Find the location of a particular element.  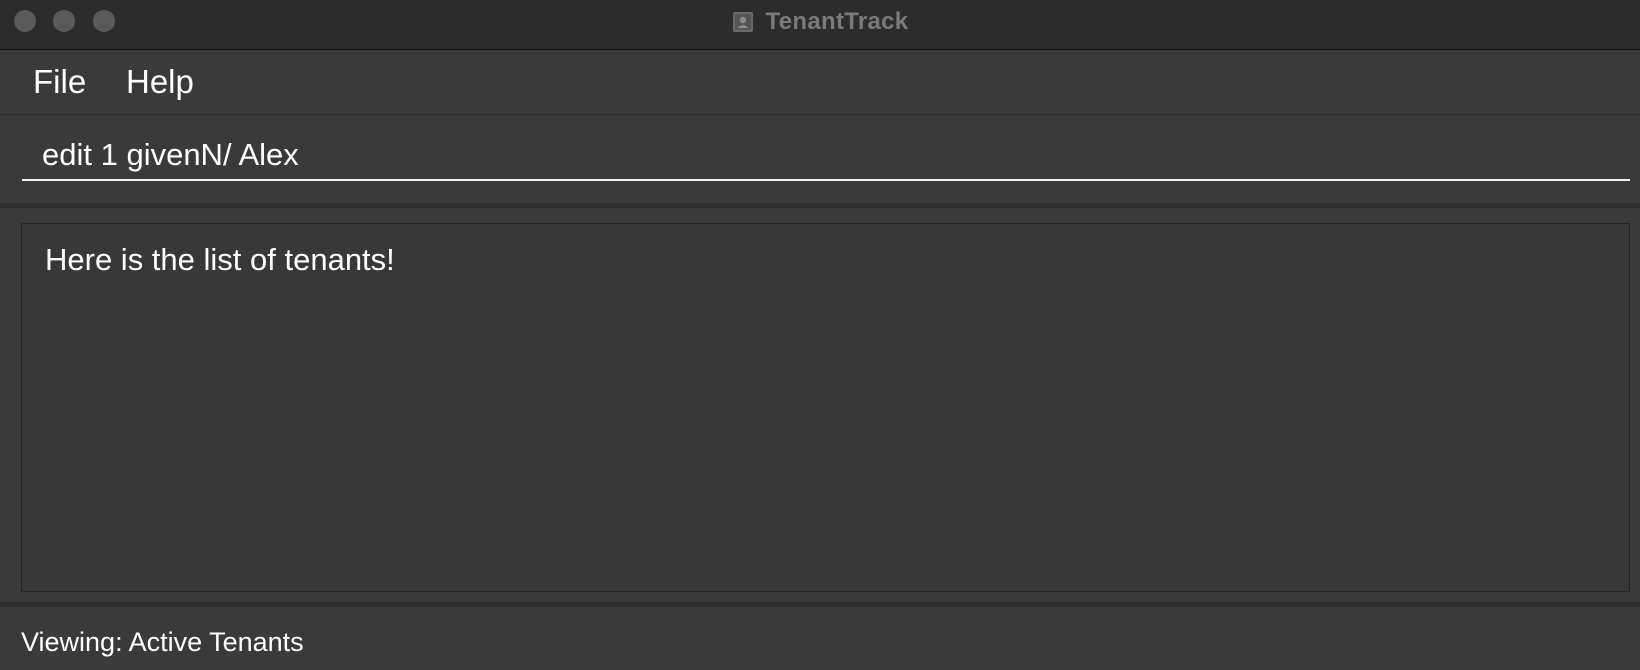

menu-help: Help is located at coordinates (160, 82).